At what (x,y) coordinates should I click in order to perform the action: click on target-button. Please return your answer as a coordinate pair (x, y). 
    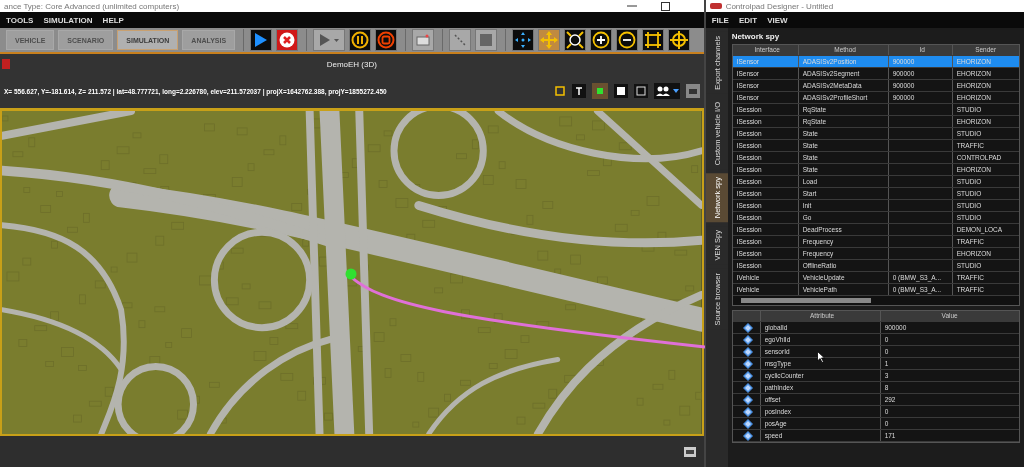
    Looking at the image, I should click on (679, 40).